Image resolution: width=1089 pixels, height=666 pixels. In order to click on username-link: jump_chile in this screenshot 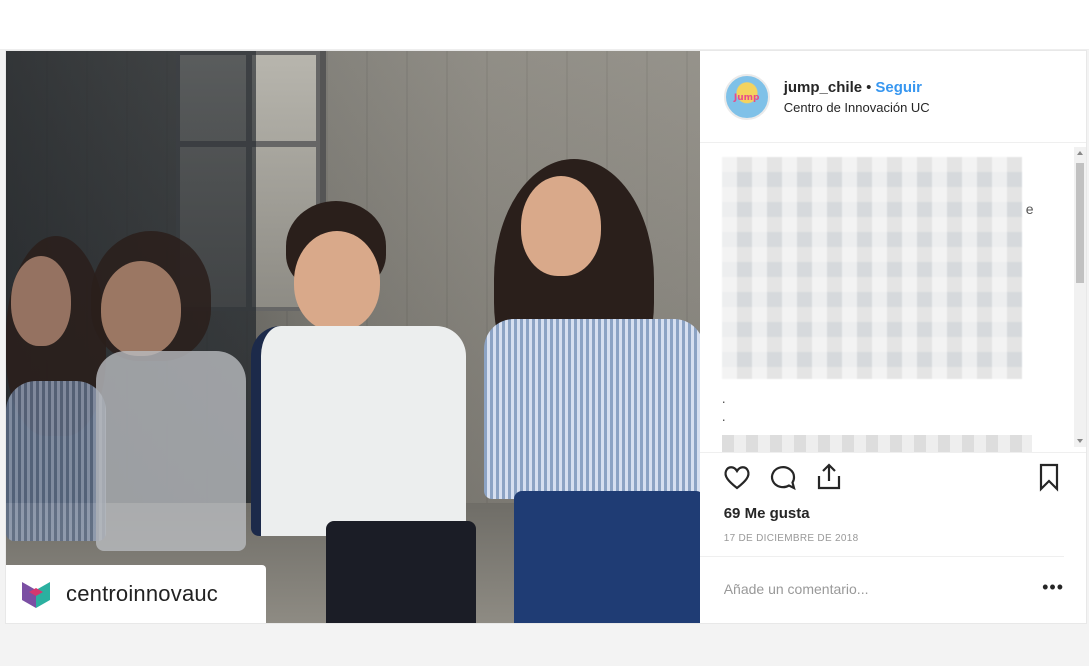, I will do `click(823, 87)`.